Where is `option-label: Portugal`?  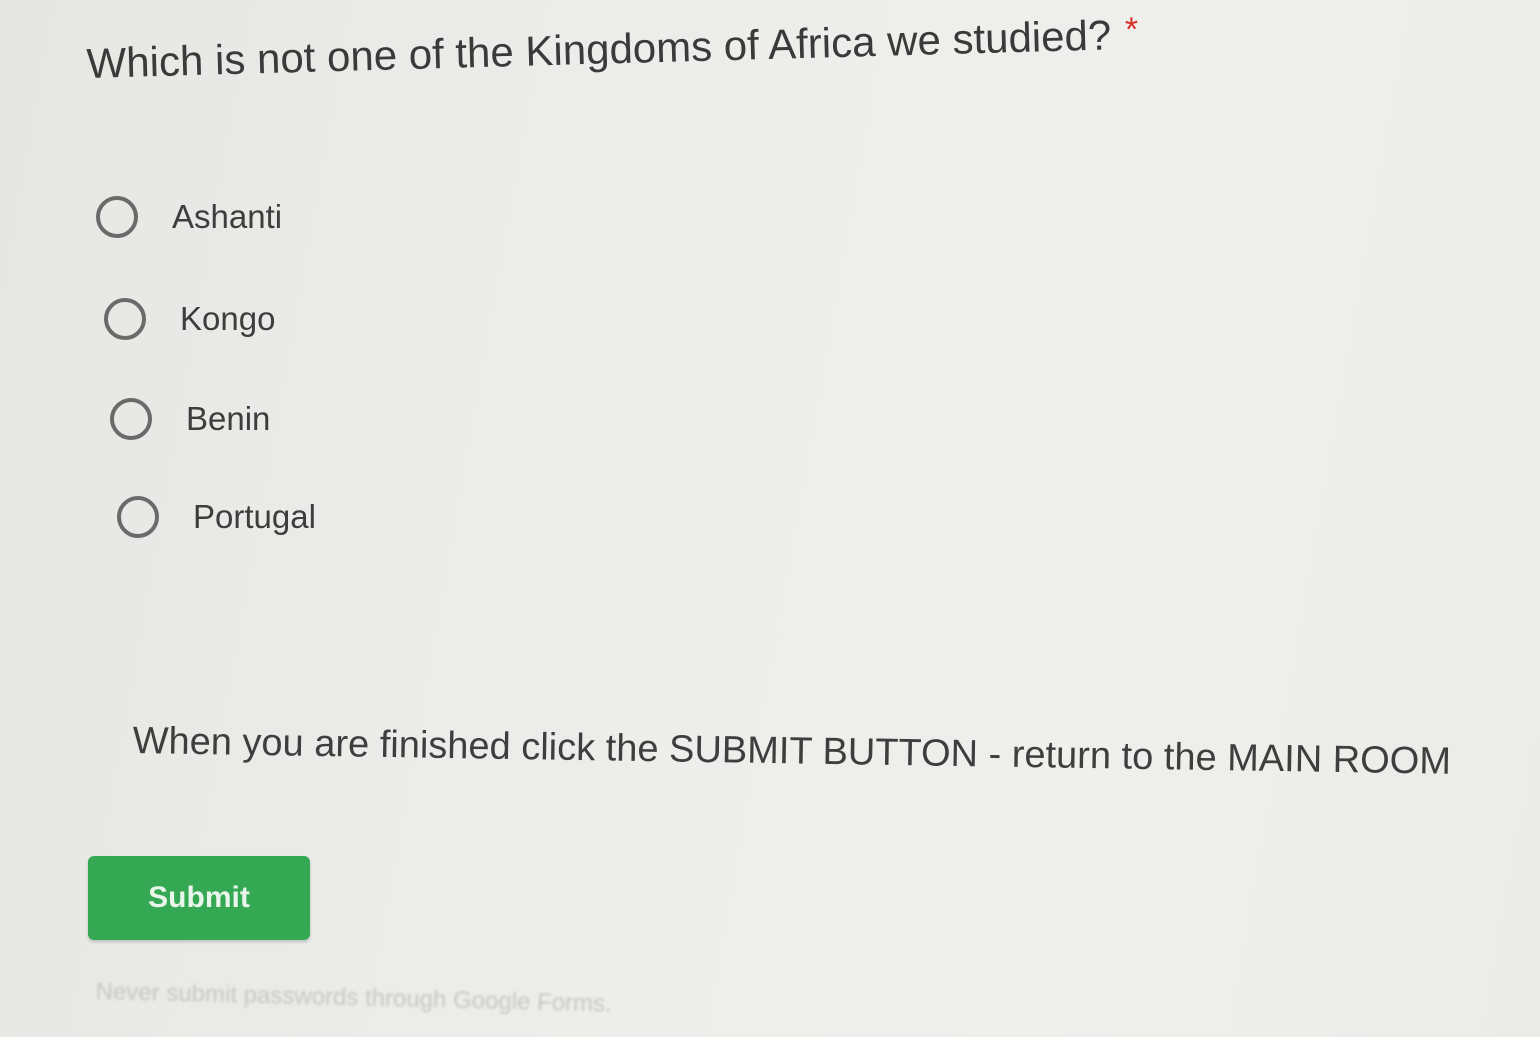 option-label: Portugal is located at coordinates (254, 517).